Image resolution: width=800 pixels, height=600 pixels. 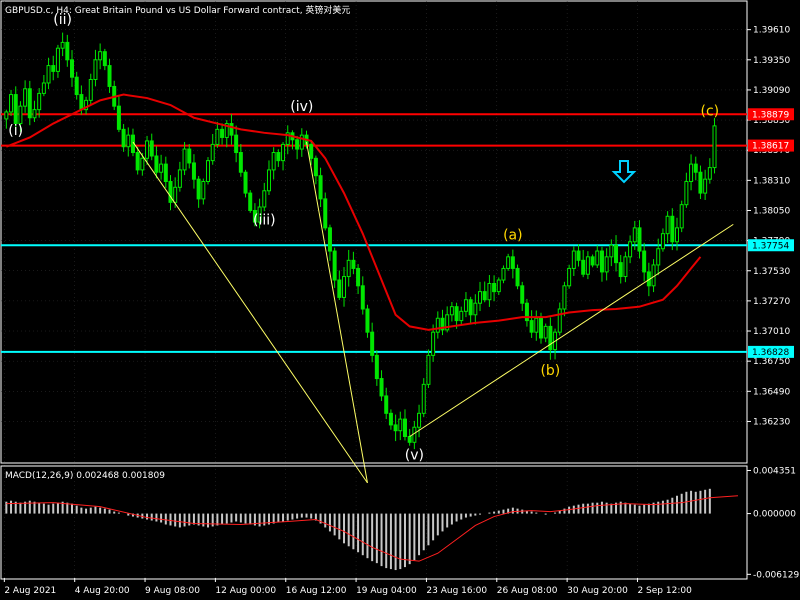 What do you see at coordinates (664, 591) in the screenshot?
I see `time-tick-label: 2 Sep 12:00` at bounding box center [664, 591].